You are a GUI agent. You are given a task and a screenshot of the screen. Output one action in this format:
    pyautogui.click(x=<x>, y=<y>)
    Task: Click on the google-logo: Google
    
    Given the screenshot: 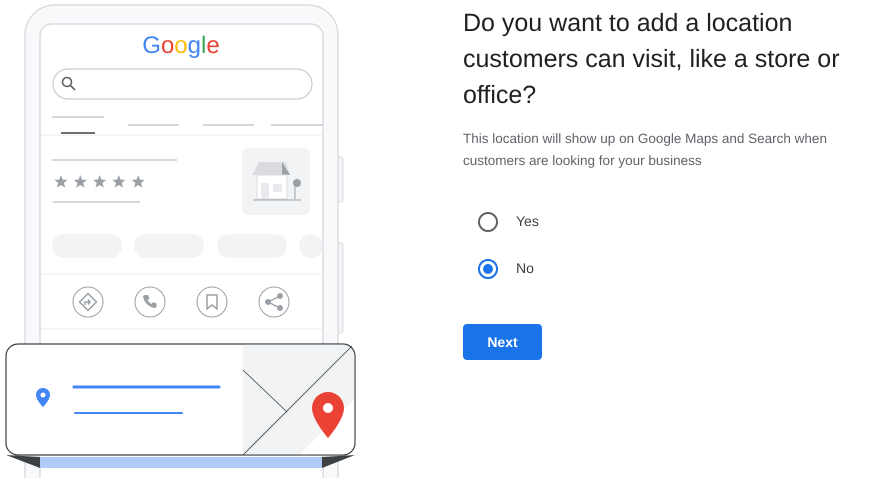 What is the action you would take?
    pyautogui.click(x=181, y=45)
    